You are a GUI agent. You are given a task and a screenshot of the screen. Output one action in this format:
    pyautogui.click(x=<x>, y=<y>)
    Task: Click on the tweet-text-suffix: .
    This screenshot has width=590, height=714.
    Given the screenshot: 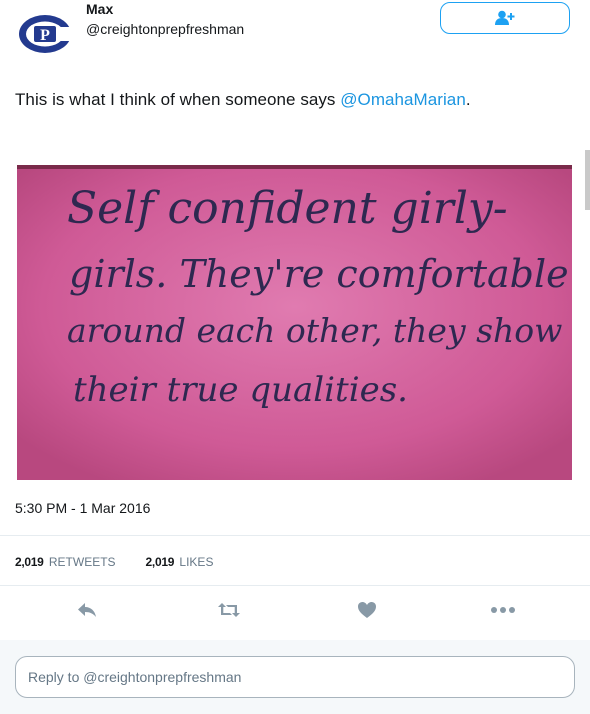 What is the action you would take?
    pyautogui.click(x=468, y=99)
    